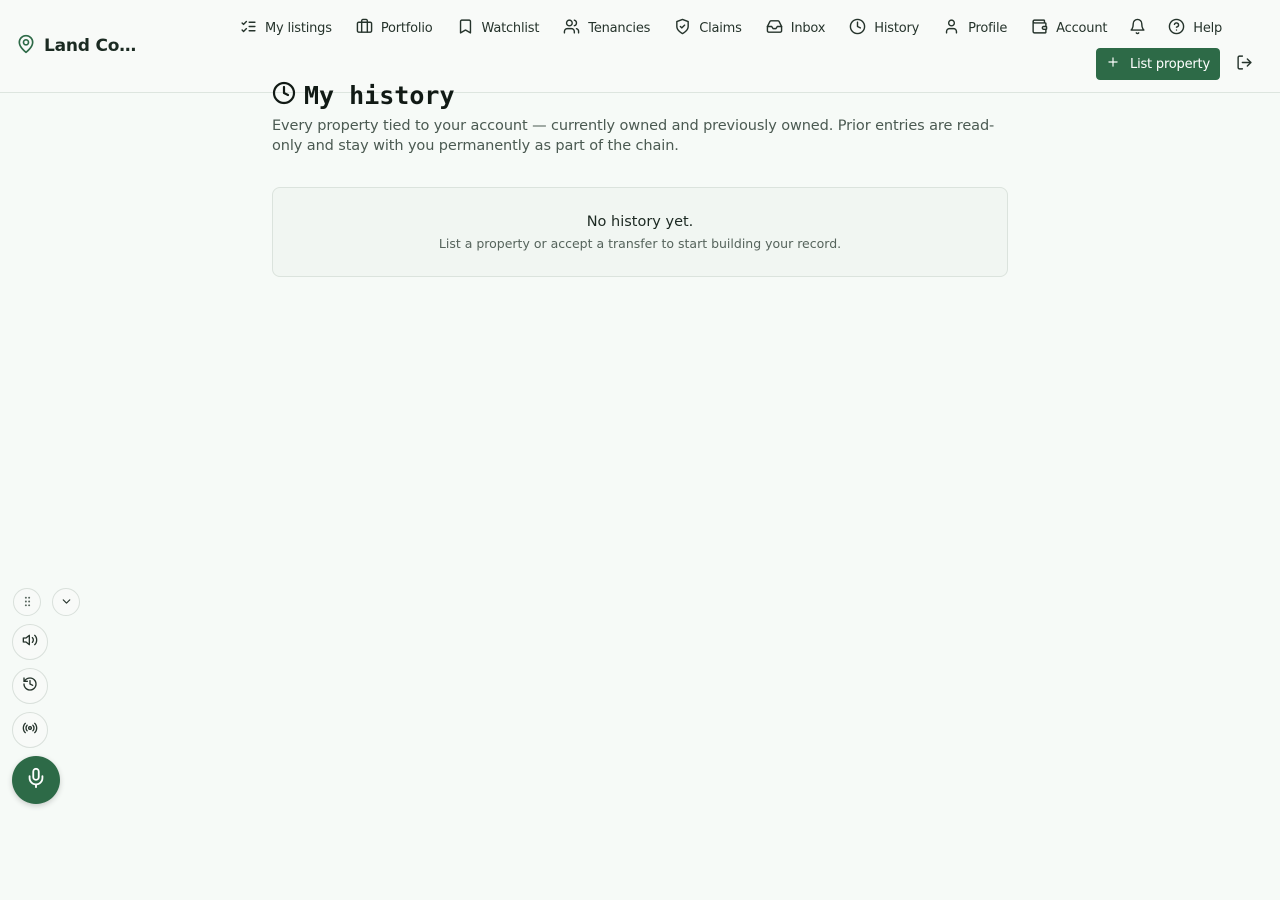 This screenshot has width=1280, height=900. I want to click on drag-handle-button, so click(27, 602).